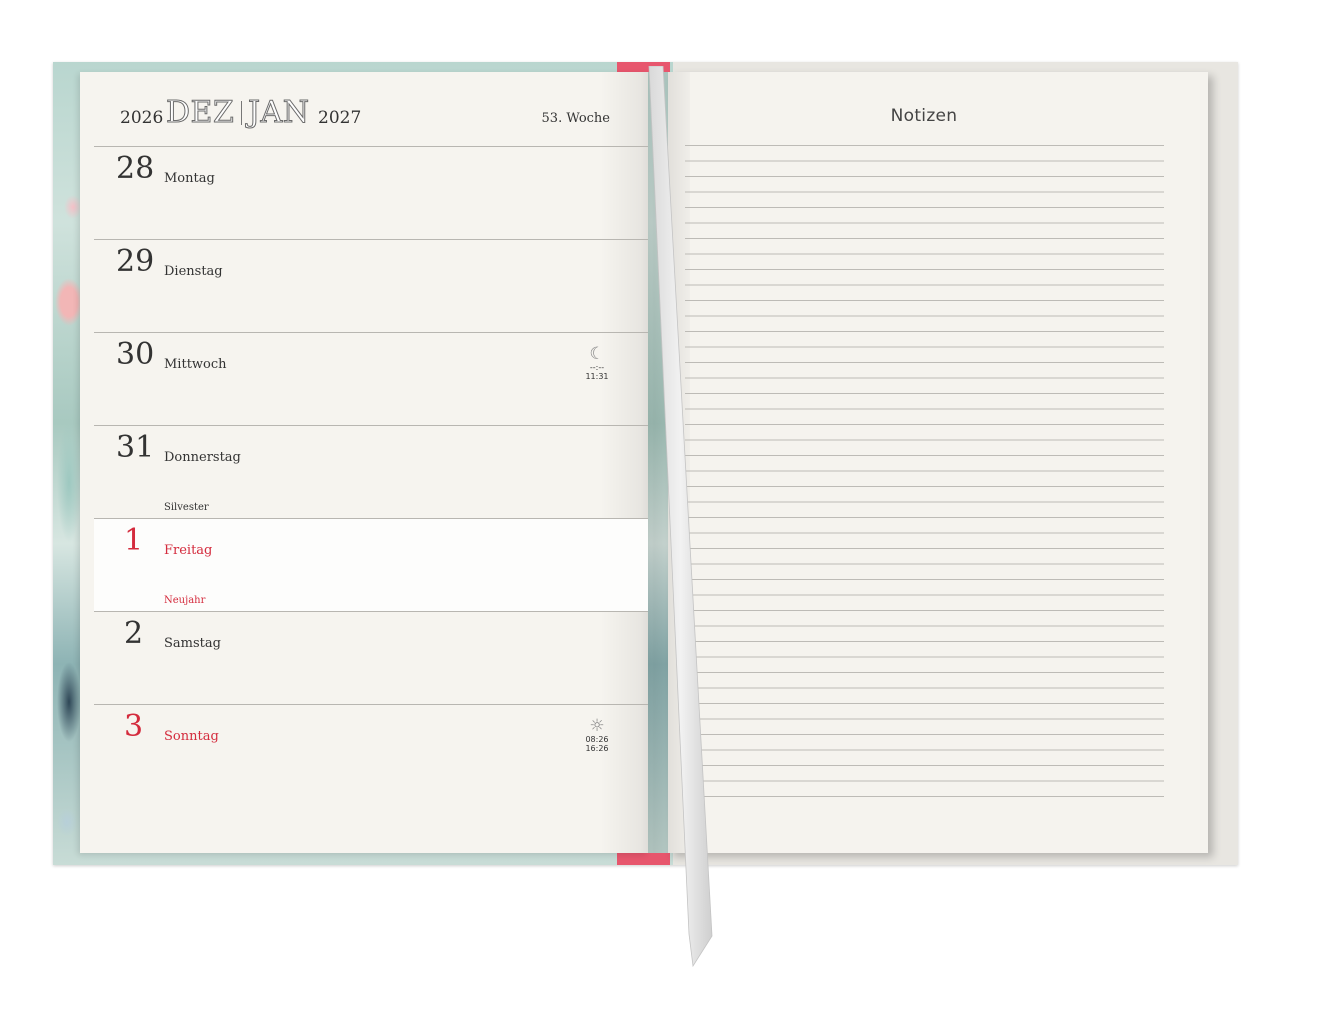  I want to click on day-row-thursday: 31 Donnerstag Silvester, so click(371, 471).